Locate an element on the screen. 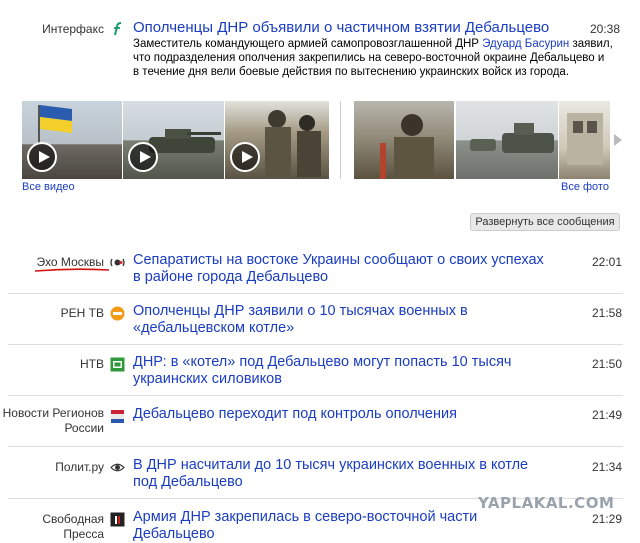 The height and width of the screenshot is (543, 640). watermark: YAPLAKAL.COM is located at coordinates (546, 503).